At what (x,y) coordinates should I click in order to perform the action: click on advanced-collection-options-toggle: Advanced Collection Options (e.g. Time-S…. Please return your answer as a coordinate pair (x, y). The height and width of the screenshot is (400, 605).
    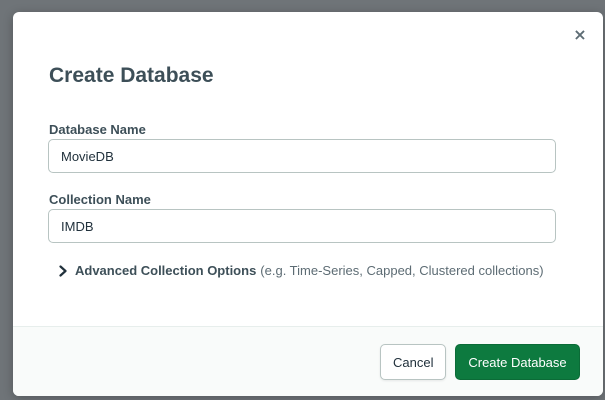
    Looking at the image, I should click on (300, 271).